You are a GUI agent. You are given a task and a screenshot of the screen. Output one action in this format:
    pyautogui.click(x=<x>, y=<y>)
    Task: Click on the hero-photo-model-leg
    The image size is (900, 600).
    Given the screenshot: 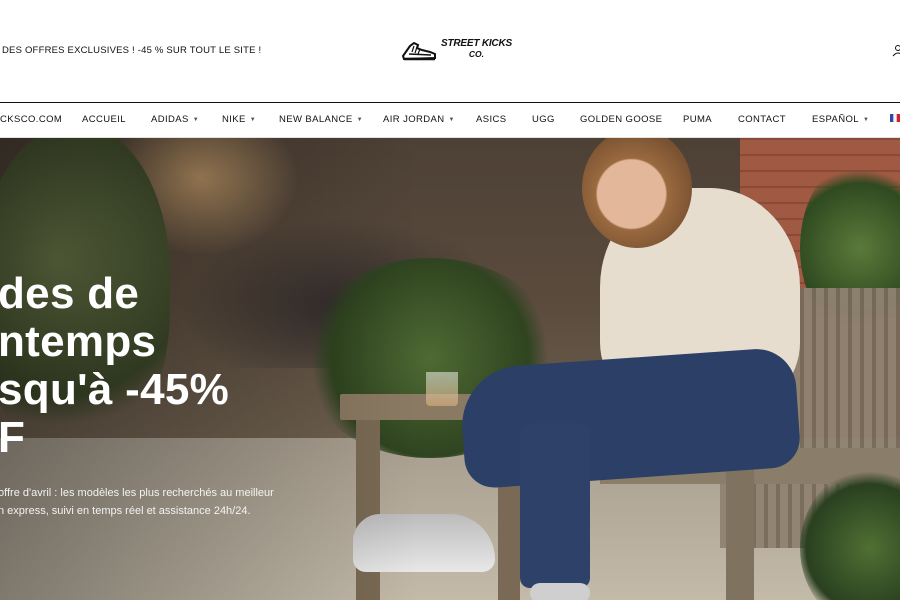 What is the action you would take?
    pyautogui.click(x=555, y=505)
    